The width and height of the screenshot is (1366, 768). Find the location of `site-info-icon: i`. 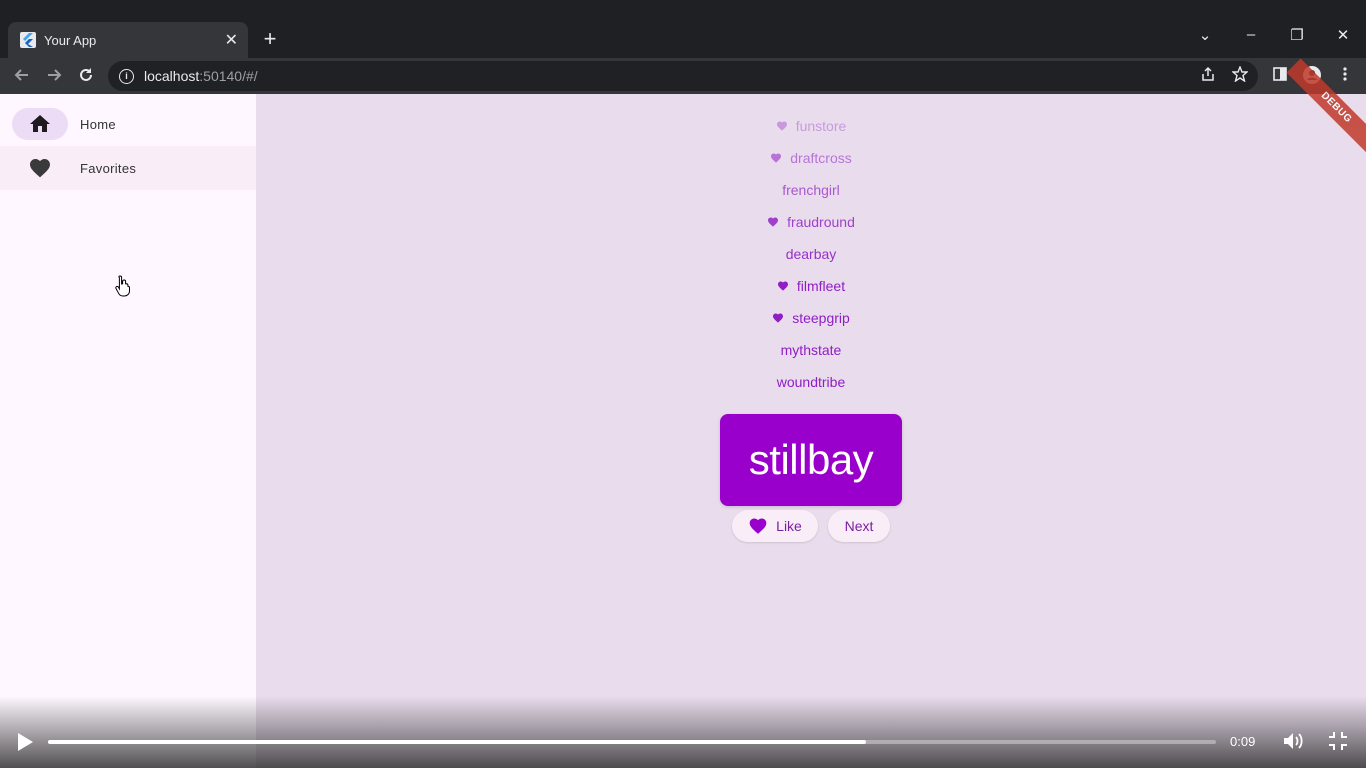

site-info-icon: i is located at coordinates (126, 76).